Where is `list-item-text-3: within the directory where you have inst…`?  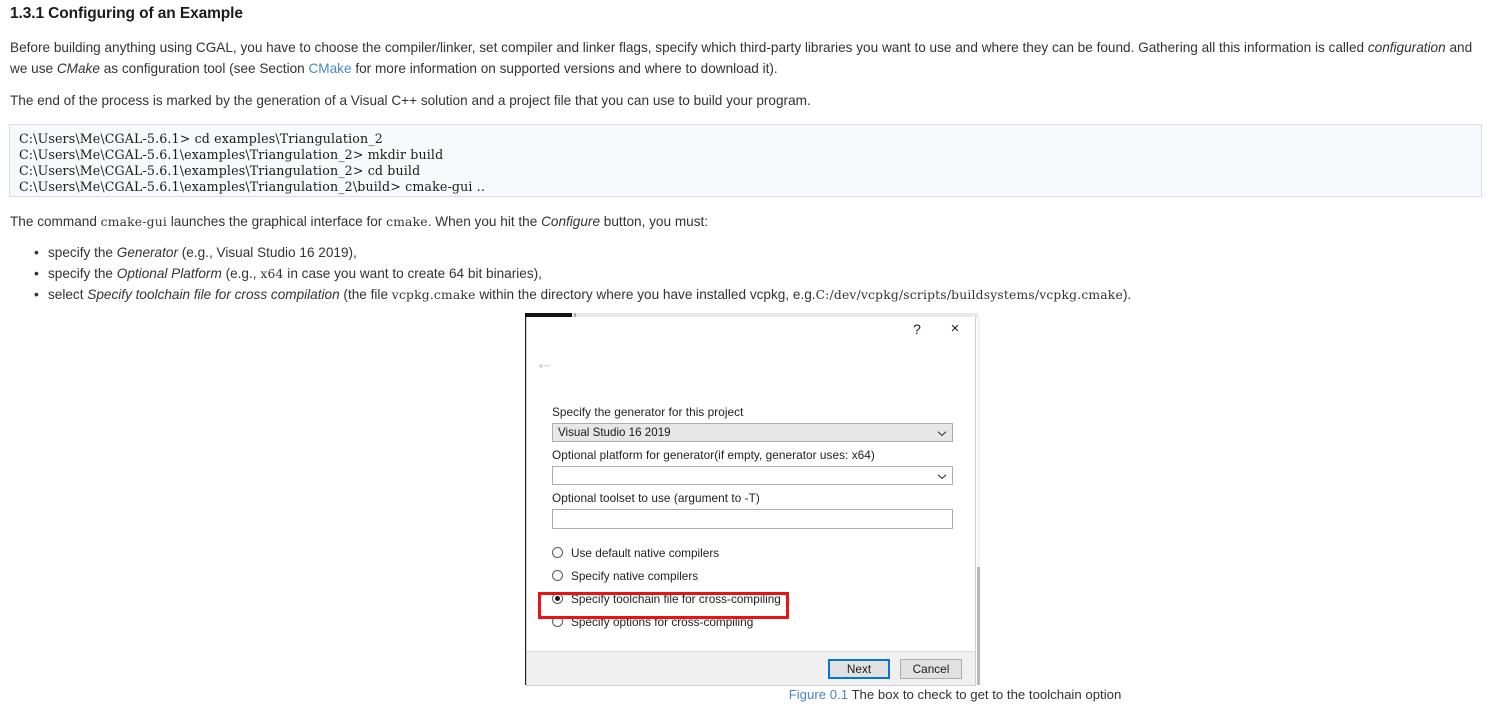
list-item-text-3: within the directory where you have inst… is located at coordinates (645, 294).